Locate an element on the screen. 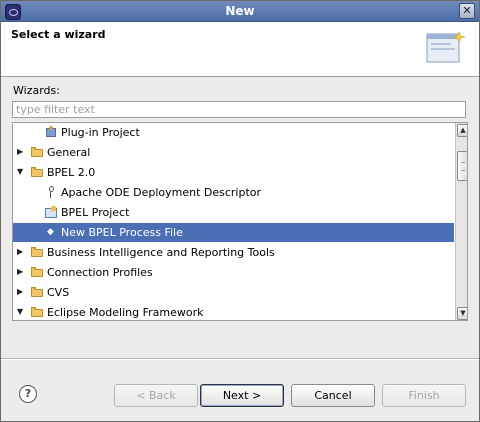 This screenshot has width=480, height=422. page-title: Select a wizard is located at coordinates (58, 34).